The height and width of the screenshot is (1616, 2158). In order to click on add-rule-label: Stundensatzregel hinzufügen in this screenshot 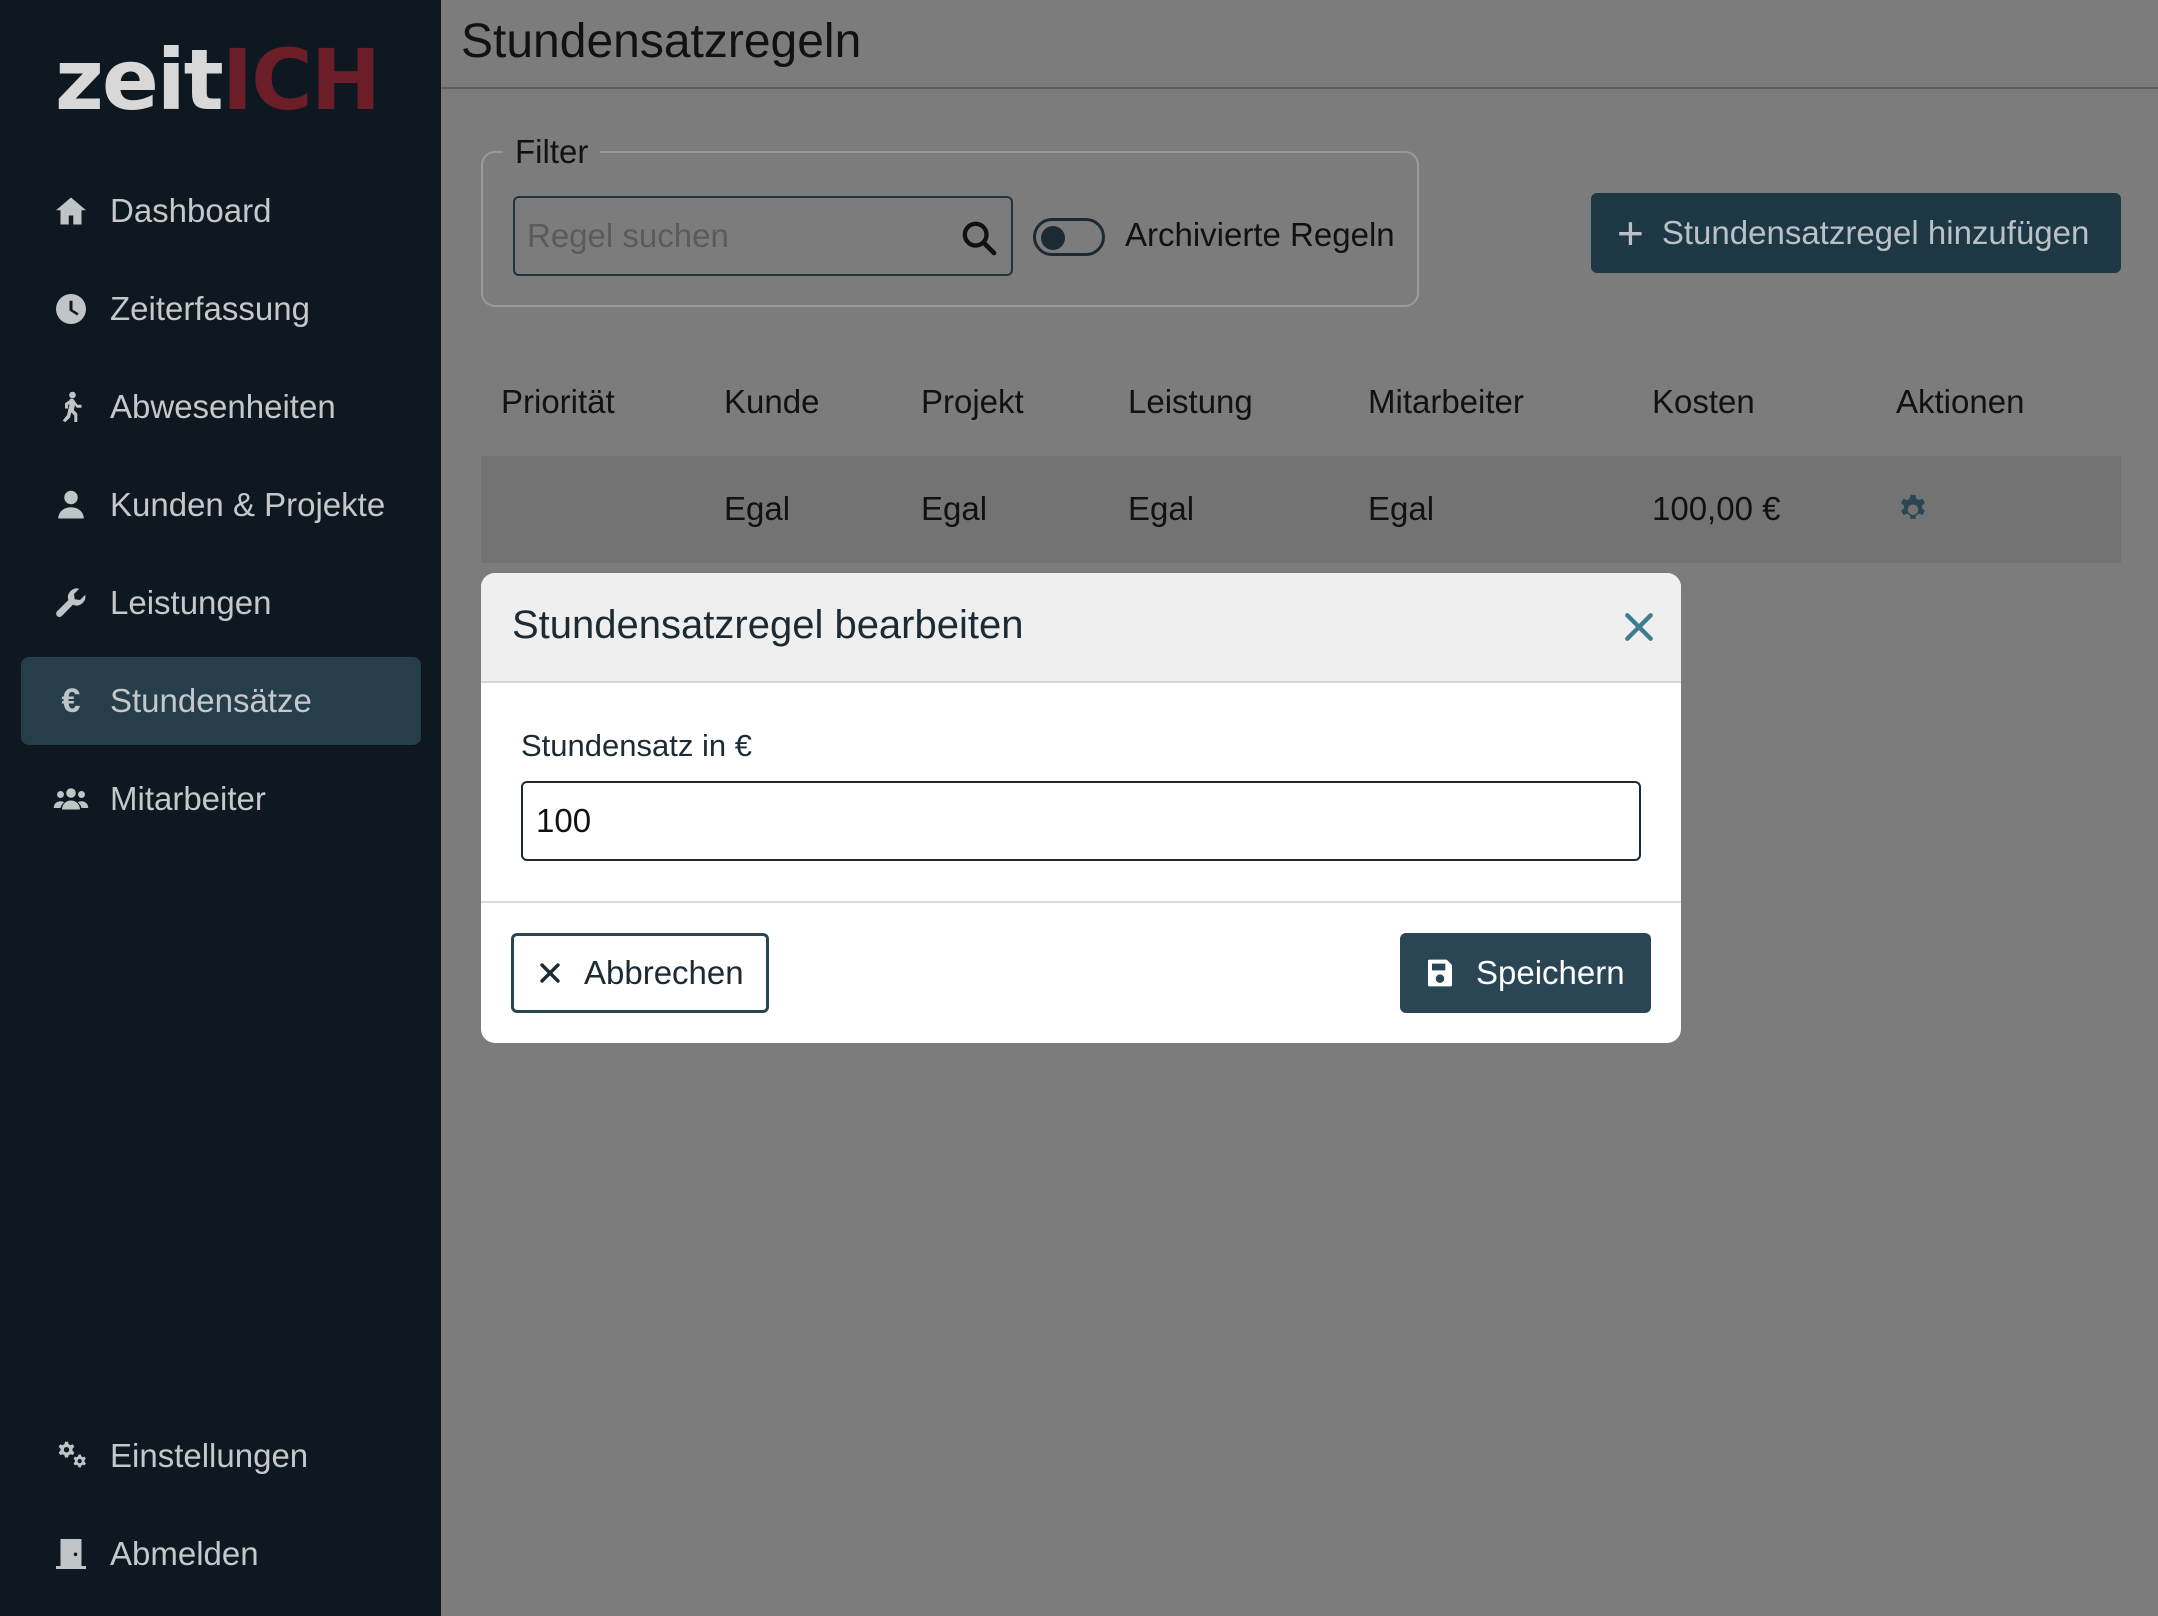, I will do `click(1875, 232)`.